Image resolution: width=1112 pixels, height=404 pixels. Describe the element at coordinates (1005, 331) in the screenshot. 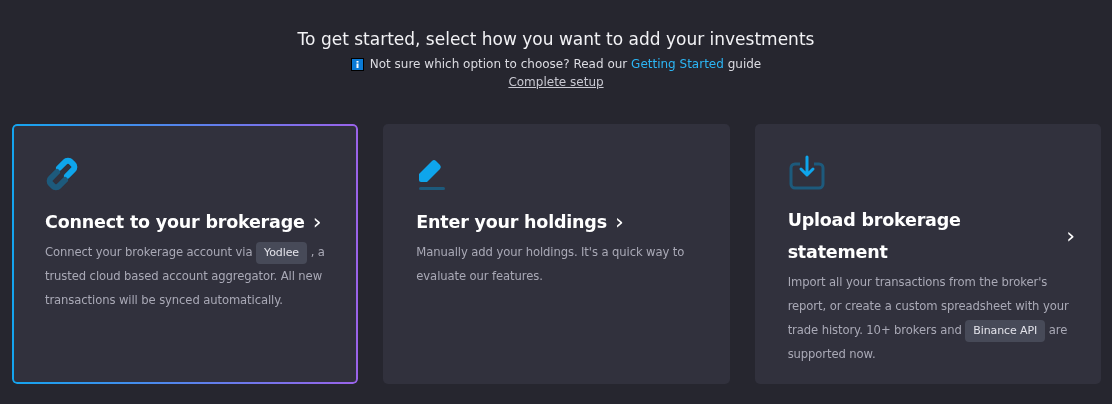

I see `provider-tag: Binance API` at that location.